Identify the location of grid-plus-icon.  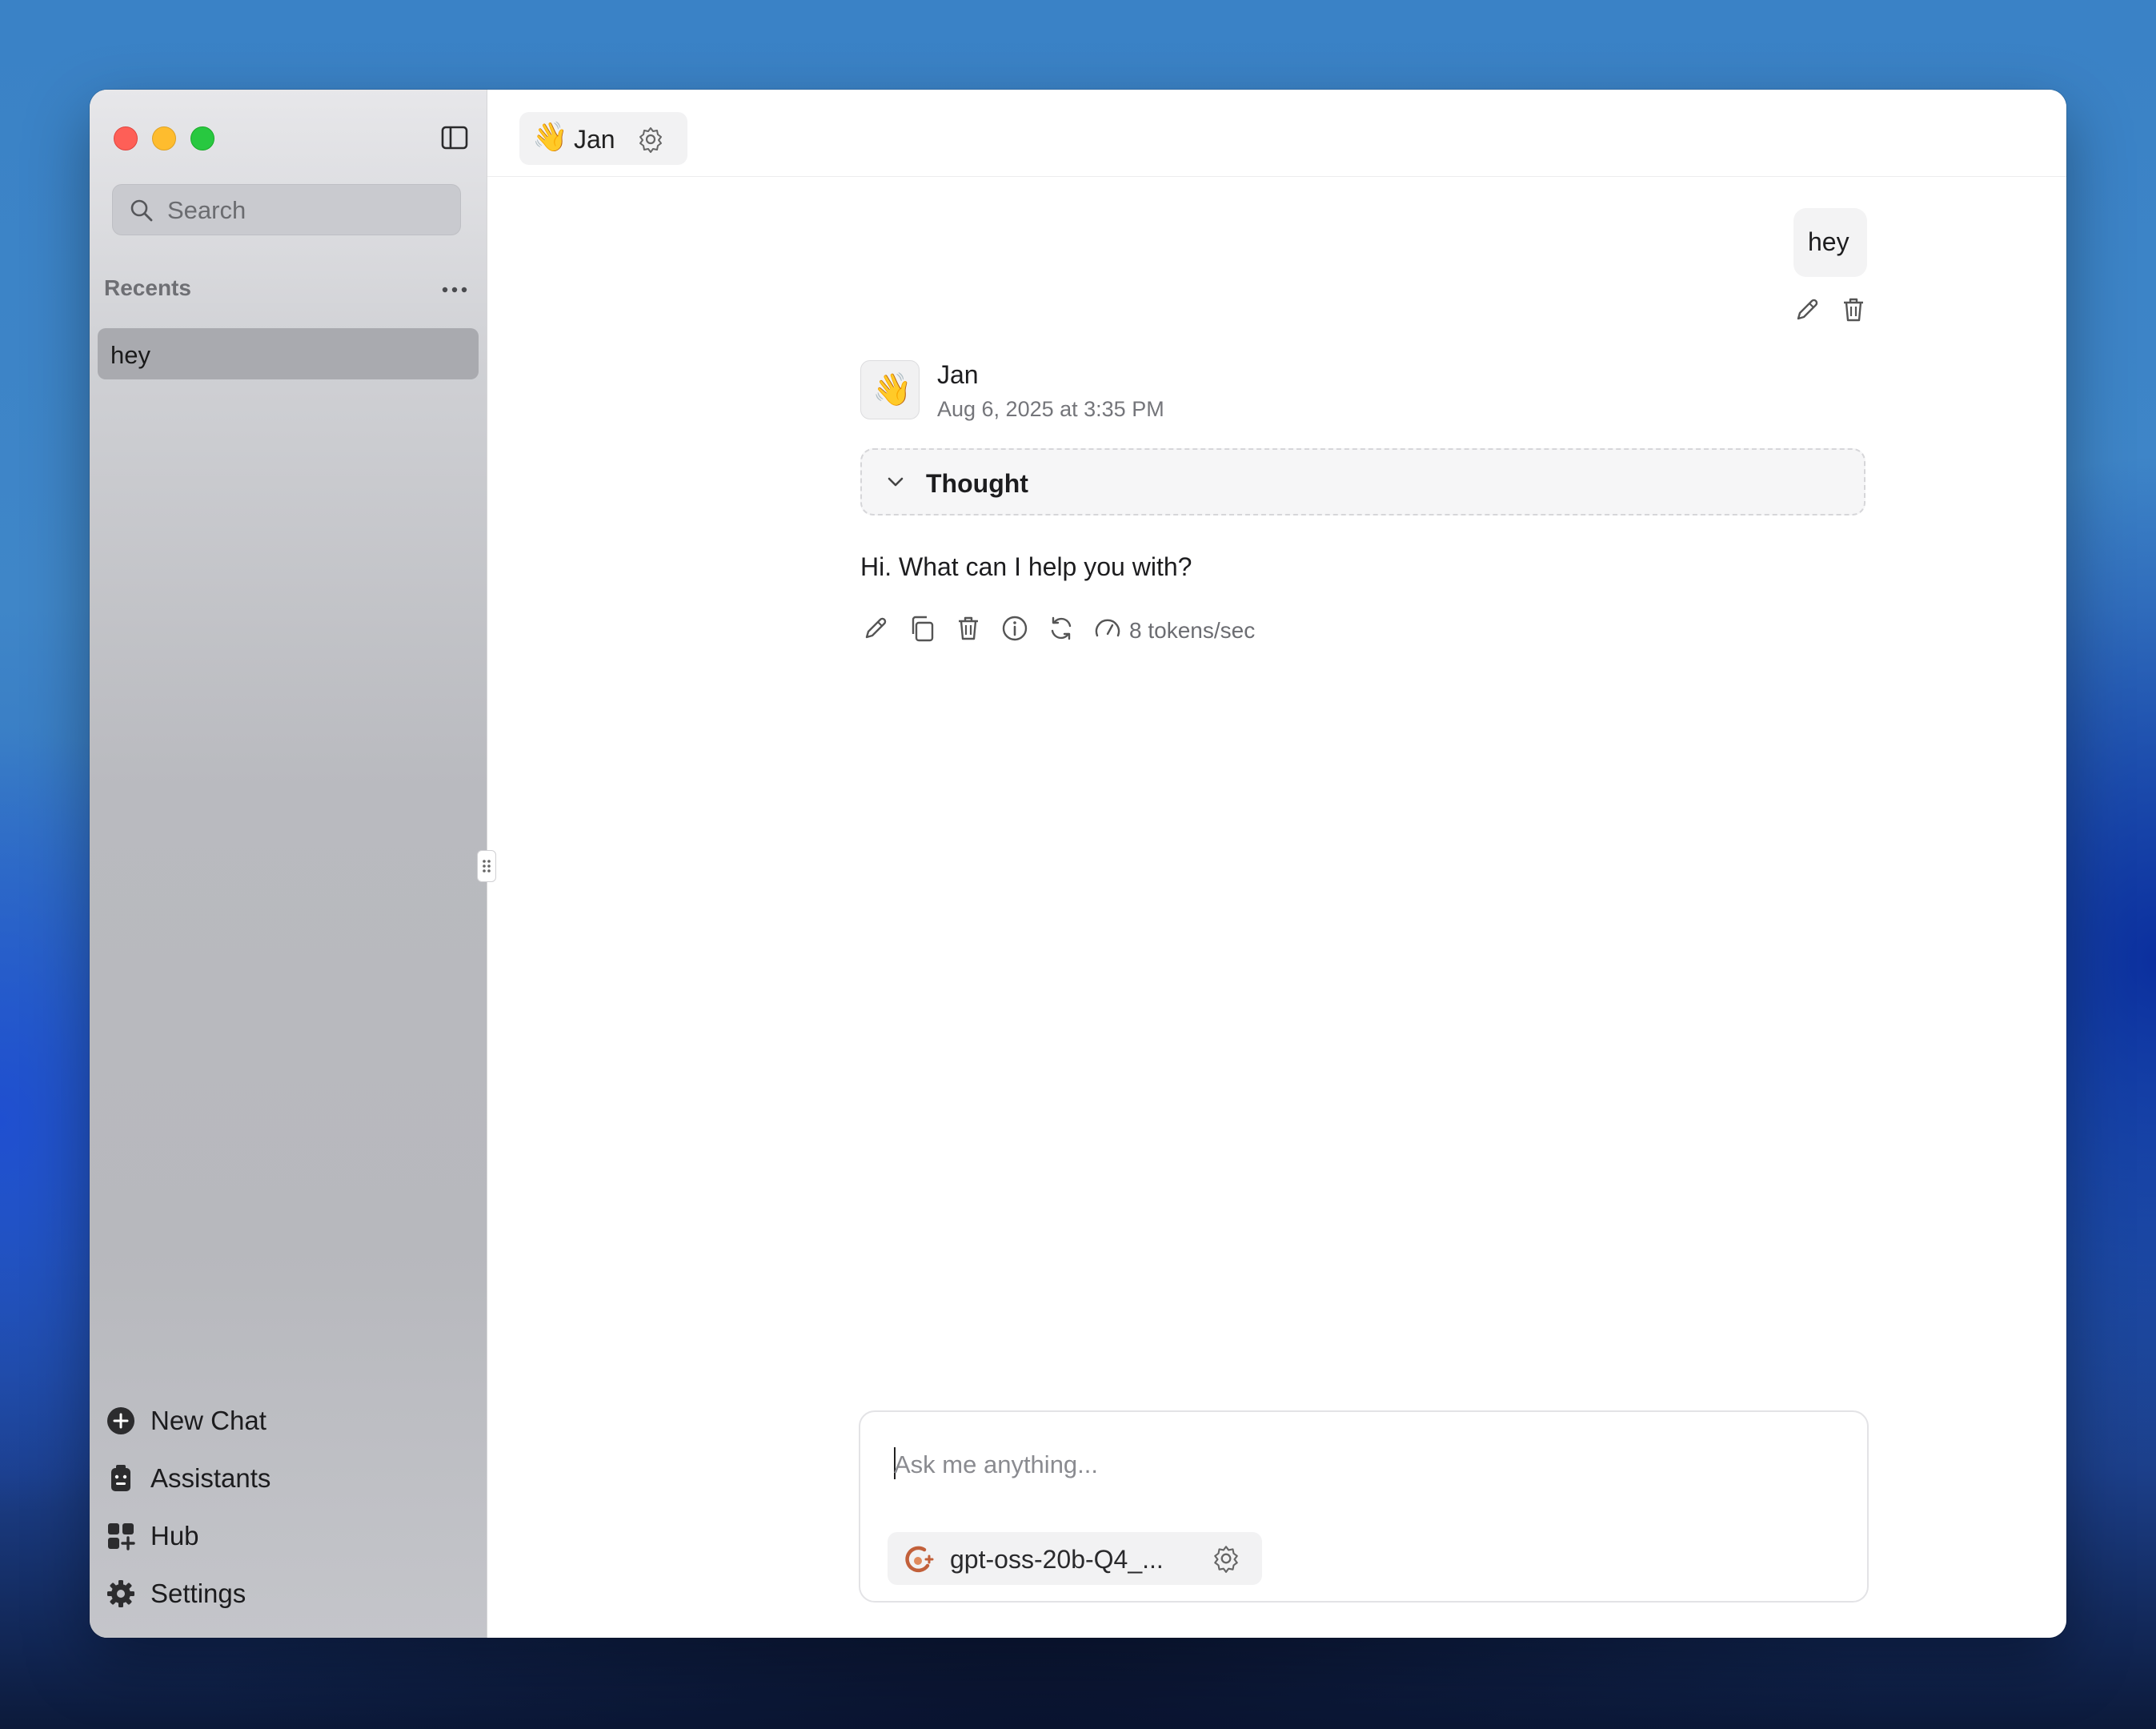
(121, 1536).